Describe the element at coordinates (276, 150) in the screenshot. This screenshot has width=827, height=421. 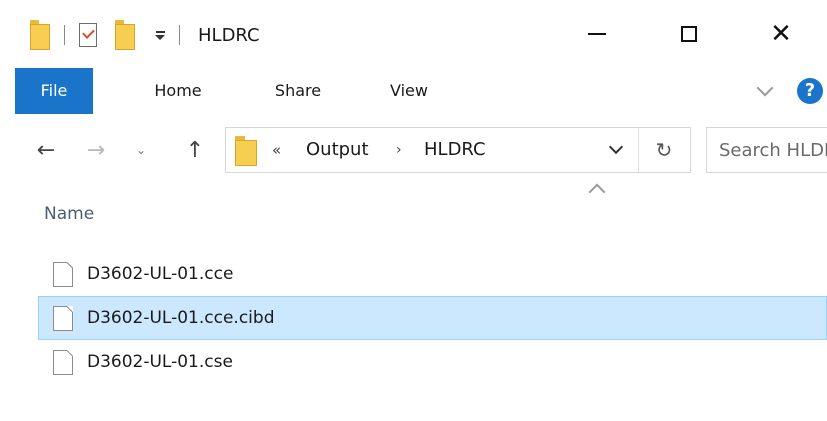
I see `breadcrumb-overflow-icon: «` at that location.